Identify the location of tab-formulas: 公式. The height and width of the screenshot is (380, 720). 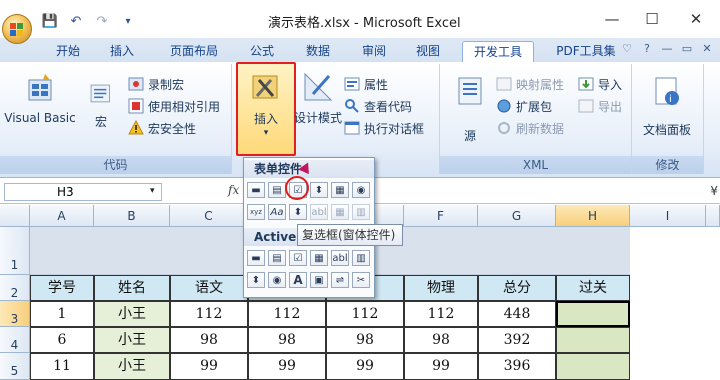
(262, 51).